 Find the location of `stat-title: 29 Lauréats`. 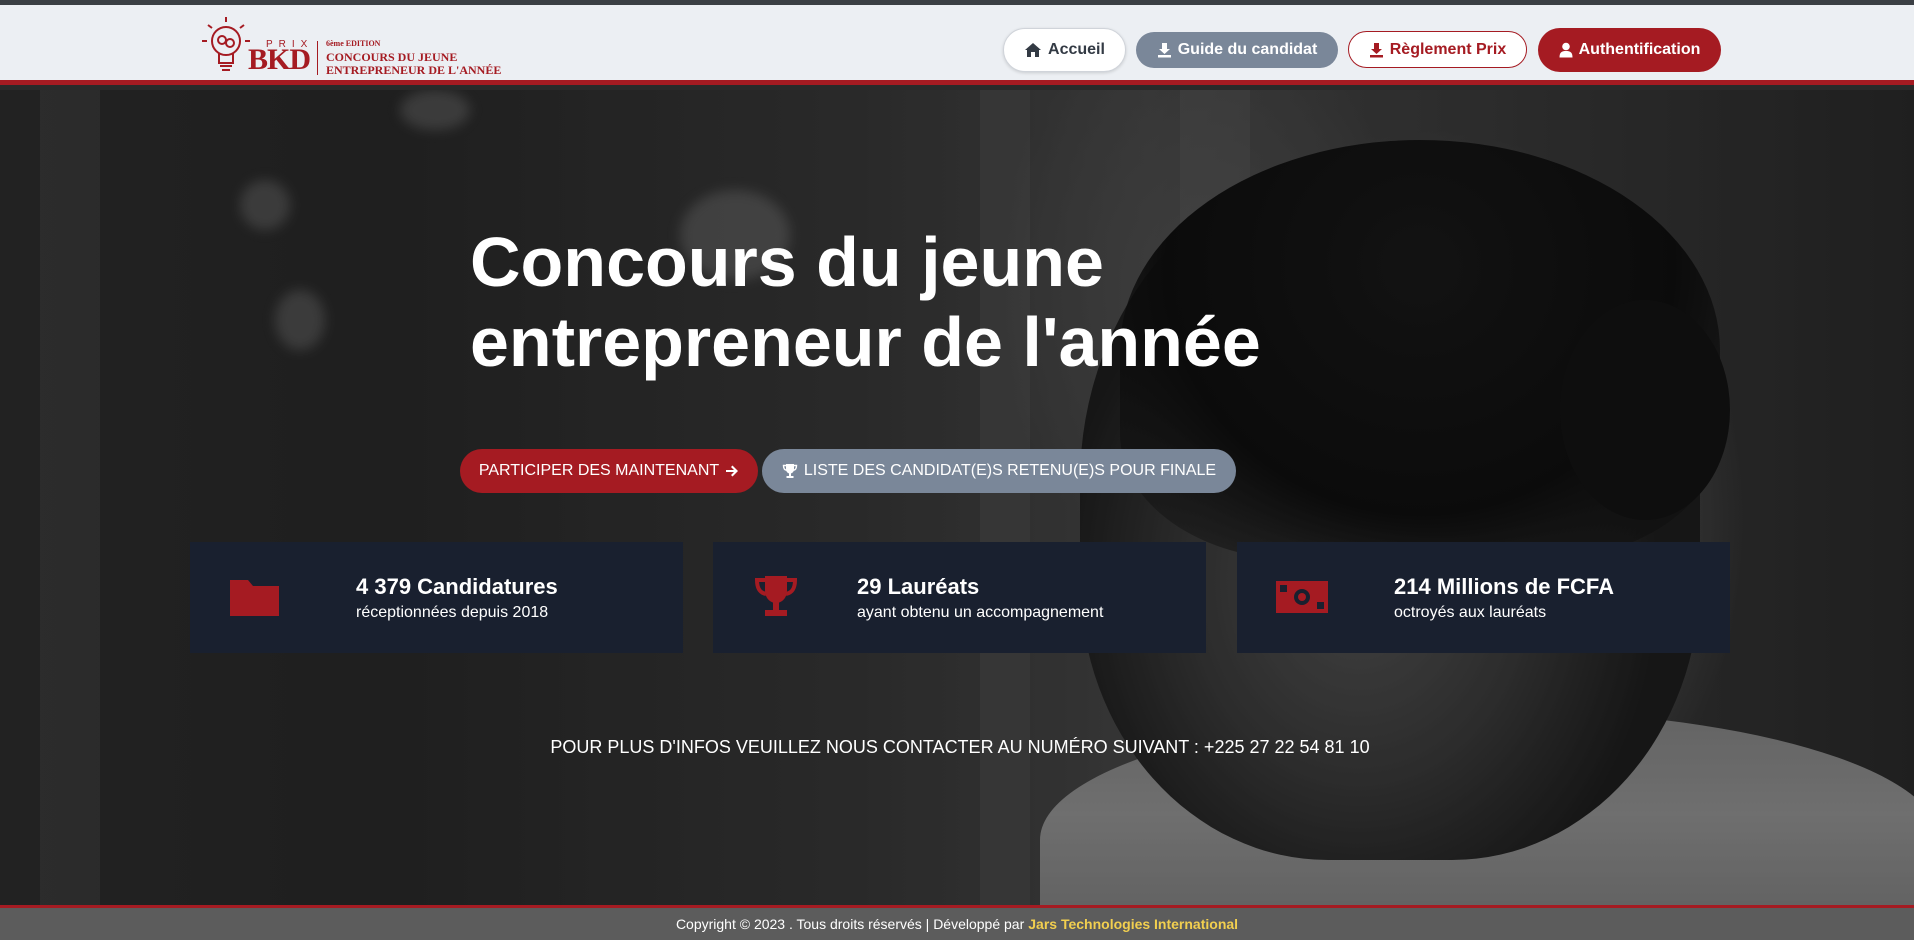

stat-title: 29 Lauréats is located at coordinates (918, 586).